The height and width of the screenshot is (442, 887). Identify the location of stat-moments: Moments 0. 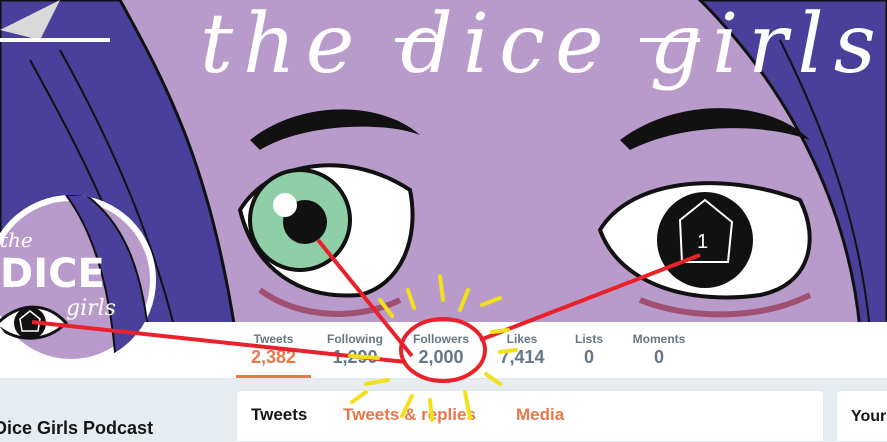
(659, 350).